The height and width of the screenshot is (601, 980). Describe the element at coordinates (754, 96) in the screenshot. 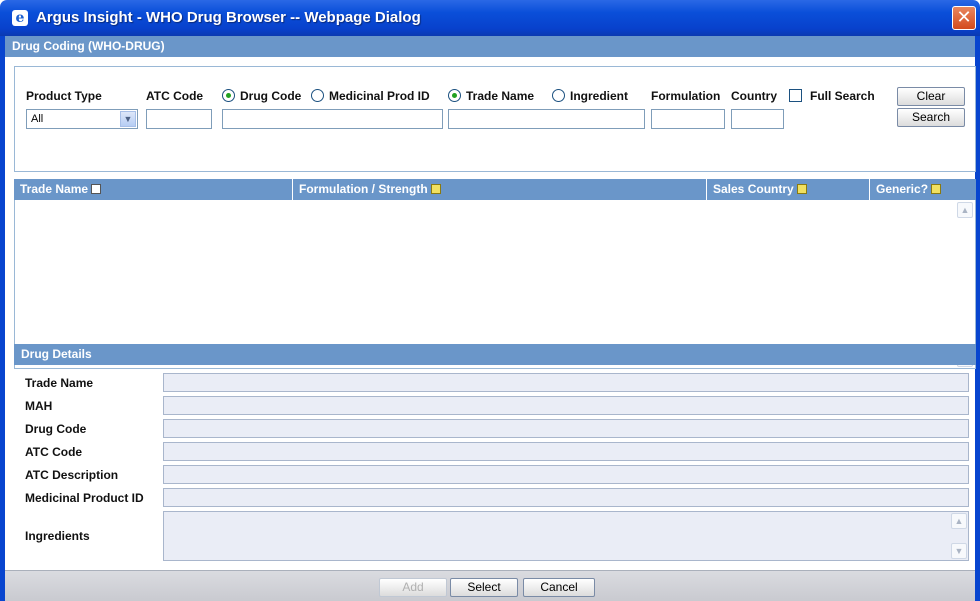

I see `country-label: Country` at that location.